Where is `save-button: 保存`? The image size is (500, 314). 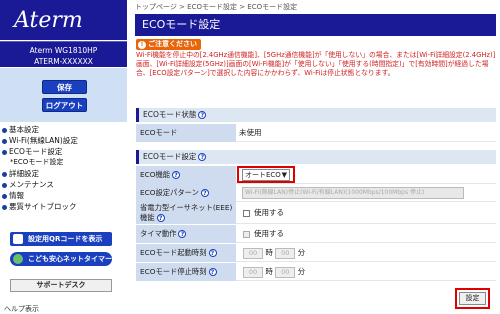 save-button: 保存 is located at coordinates (64, 87).